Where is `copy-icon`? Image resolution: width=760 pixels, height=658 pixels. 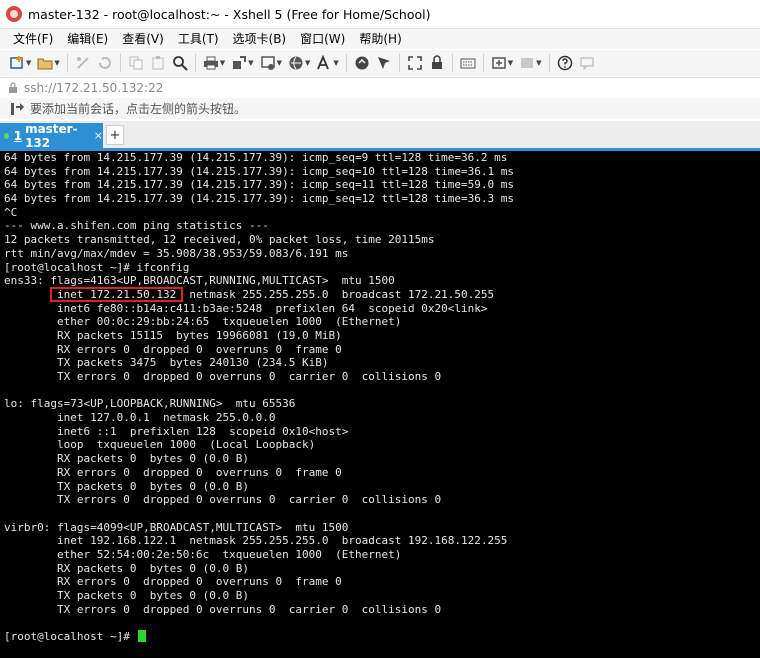
copy-icon is located at coordinates (136, 63).